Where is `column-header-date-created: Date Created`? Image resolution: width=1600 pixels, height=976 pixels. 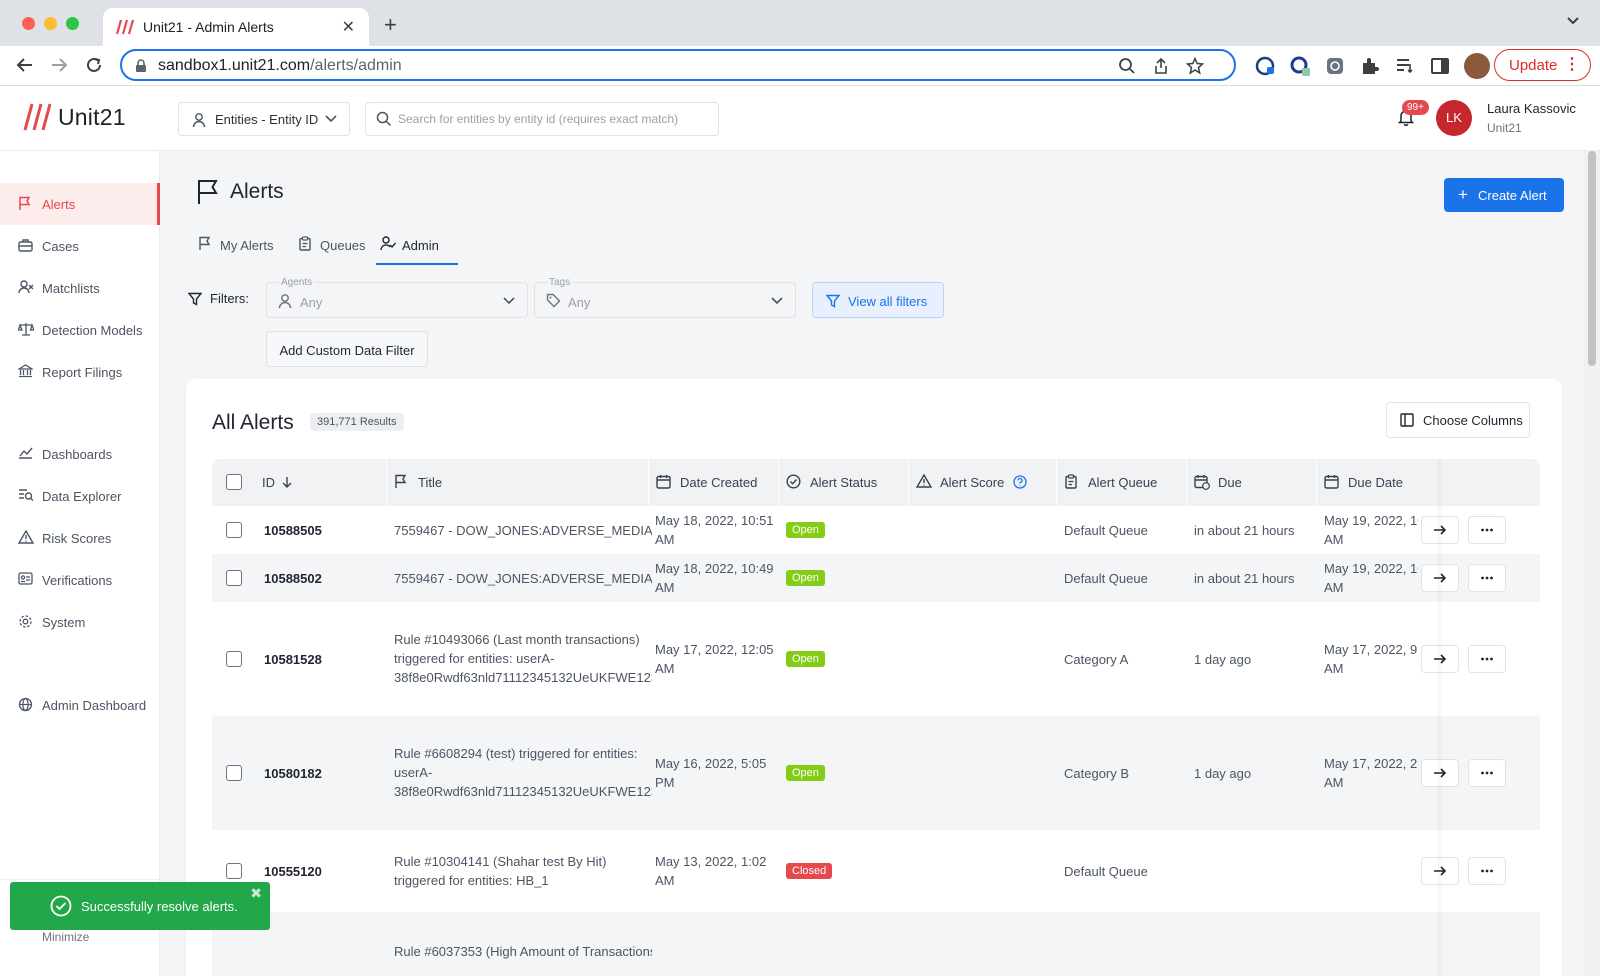 column-header-date-created: Date Created is located at coordinates (713, 482).